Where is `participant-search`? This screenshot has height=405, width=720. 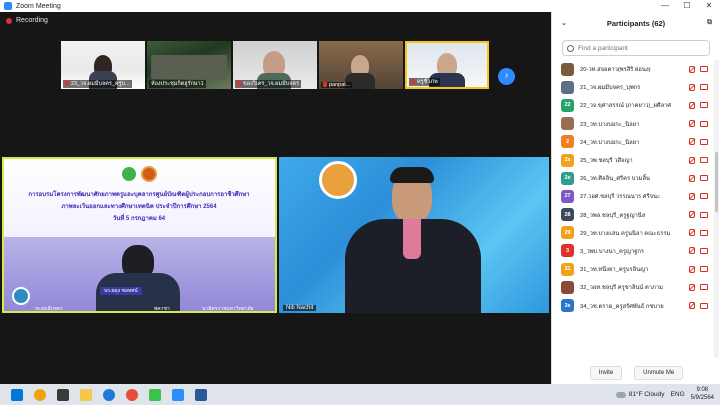 participant-search is located at coordinates (636, 48).